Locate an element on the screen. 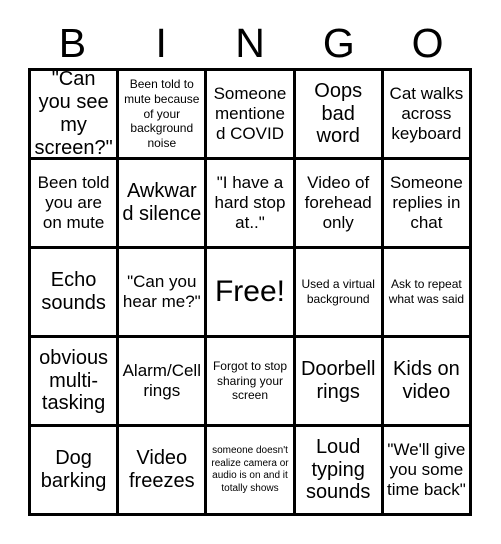 This screenshot has height=544, width=501. bingo-cell: Loud typing sounds is located at coordinates (339, 471).